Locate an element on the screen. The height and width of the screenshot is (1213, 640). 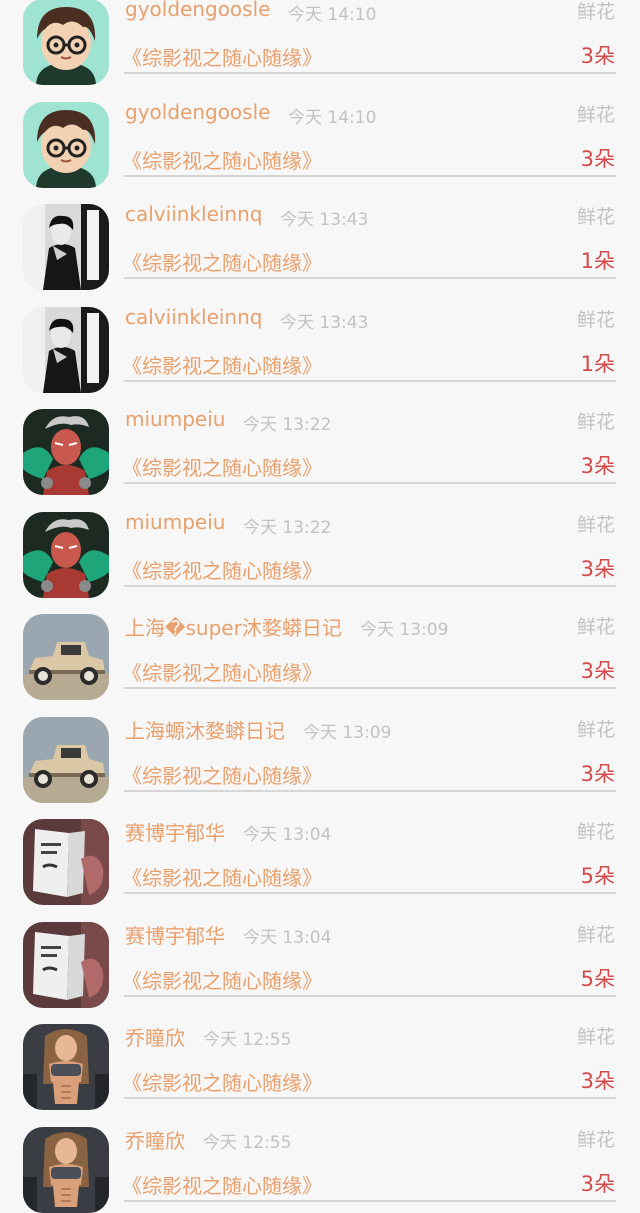
user-name: 上海螈沐婺蟒日记 is located at coordinates (205, 729).